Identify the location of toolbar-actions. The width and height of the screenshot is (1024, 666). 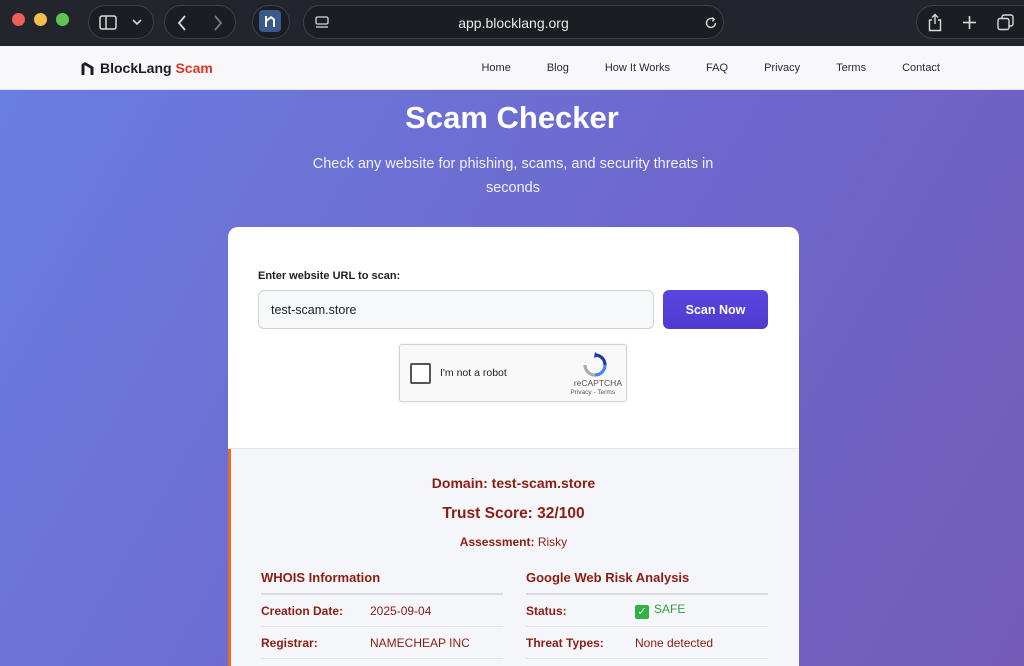
(970, 22).